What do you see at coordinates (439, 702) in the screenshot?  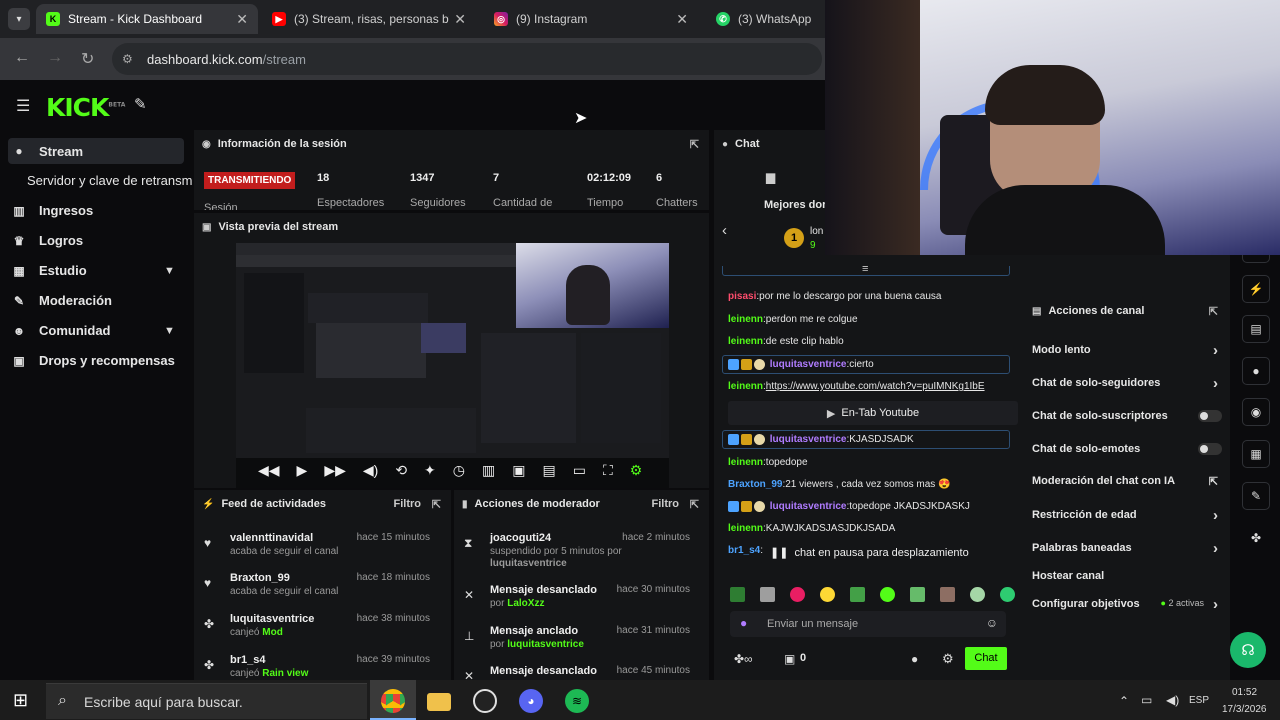 I see `file-explorer-icon` at bounding box center [439, 702].